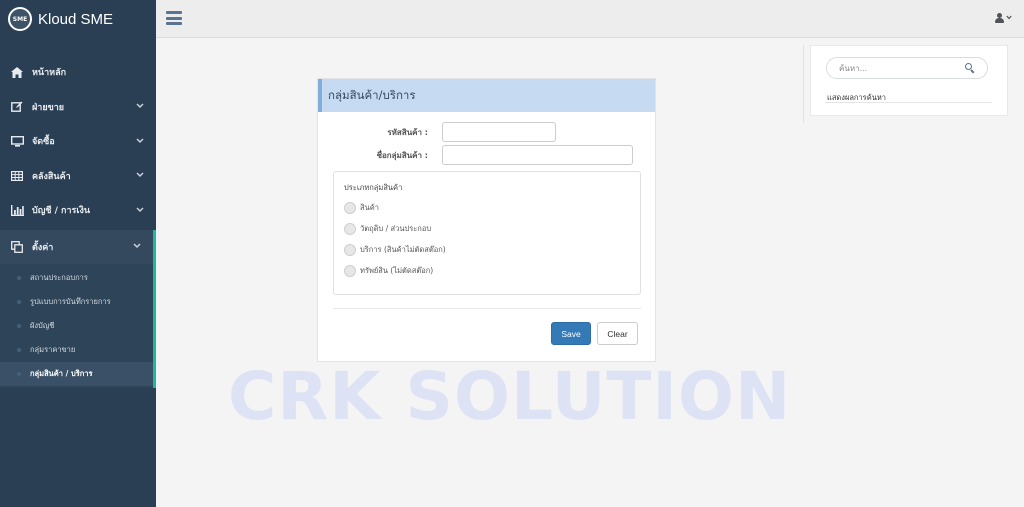 This screenshot has width=1024, height=507. I want to click on radio-option-asset: ทรัพย์สิน (ไม่ตัดสต๊อก), so click(388, 271).